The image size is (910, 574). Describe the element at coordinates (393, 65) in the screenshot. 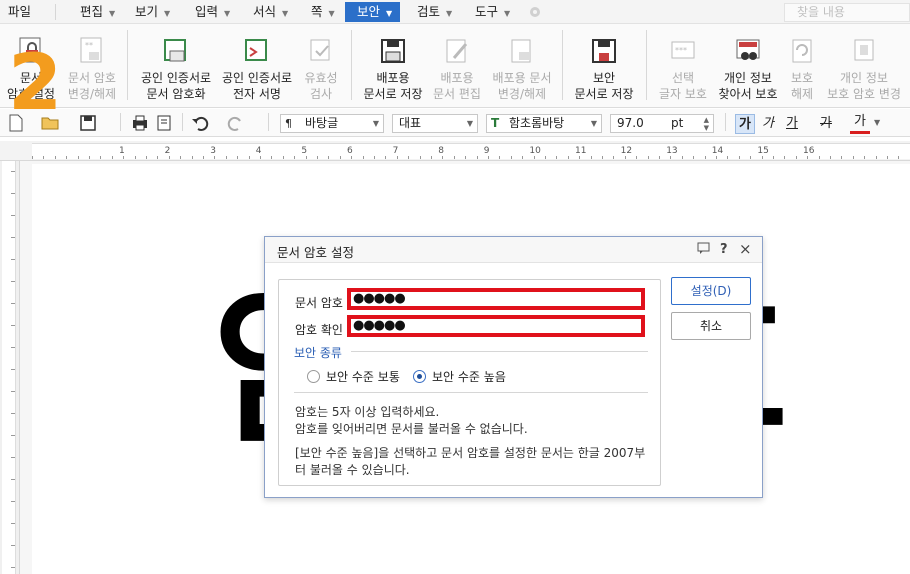

I see `distribute-save-button: 배포용 문서로 저장` at that location.